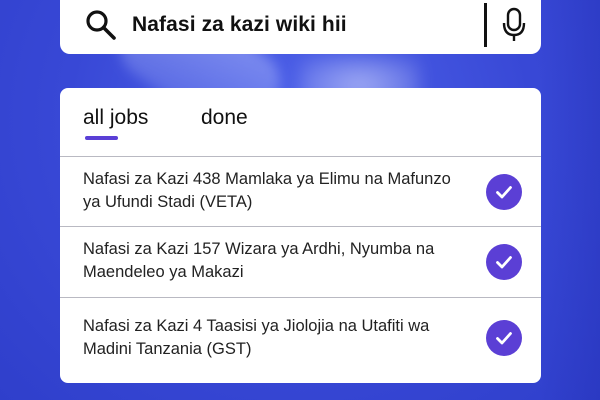 The image size is (600, 400). What do you see at coordinates (300, 122) in the screenshot?
I see `tab-bar: all jobs done` at bounding box center [300, 122].